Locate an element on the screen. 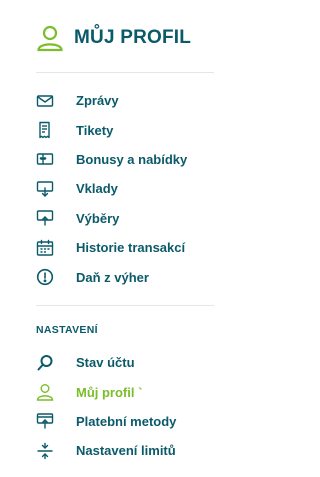 This screenshot has height=477, width=320. envelope-icon is located at coordinates (45, 100).